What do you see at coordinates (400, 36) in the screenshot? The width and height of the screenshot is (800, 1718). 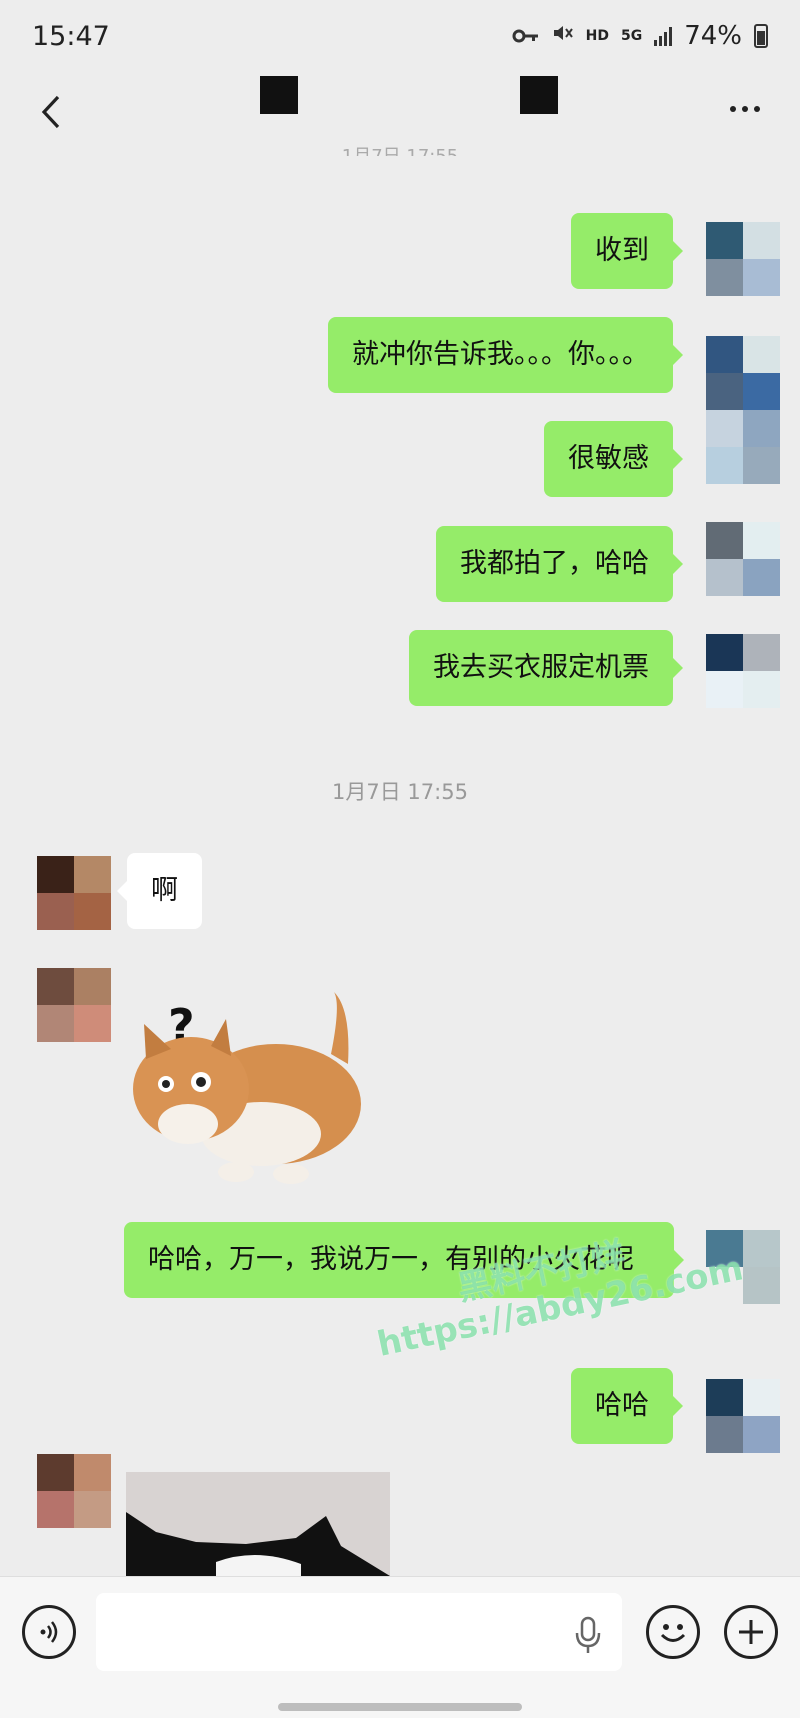 I see `status-bar: 15:47 HD 5G 74%` at bounding box center [400, 36].